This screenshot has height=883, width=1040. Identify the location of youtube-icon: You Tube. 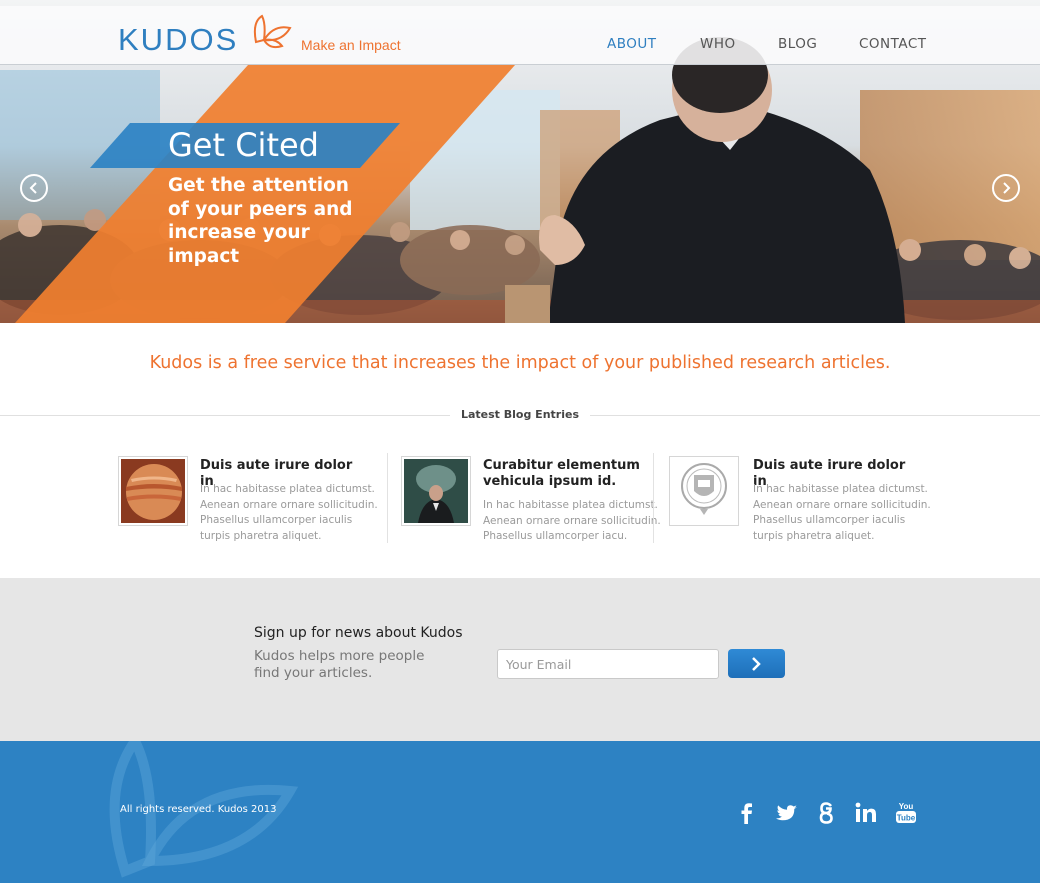
(906, 813).